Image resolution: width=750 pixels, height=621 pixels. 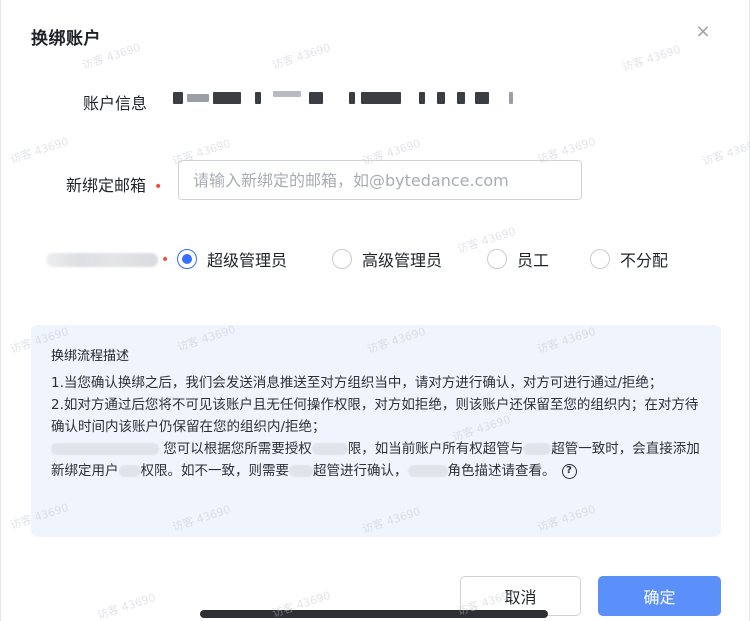 I want to click on radio-unassigned: 不分配, so click(x=629, y=259).